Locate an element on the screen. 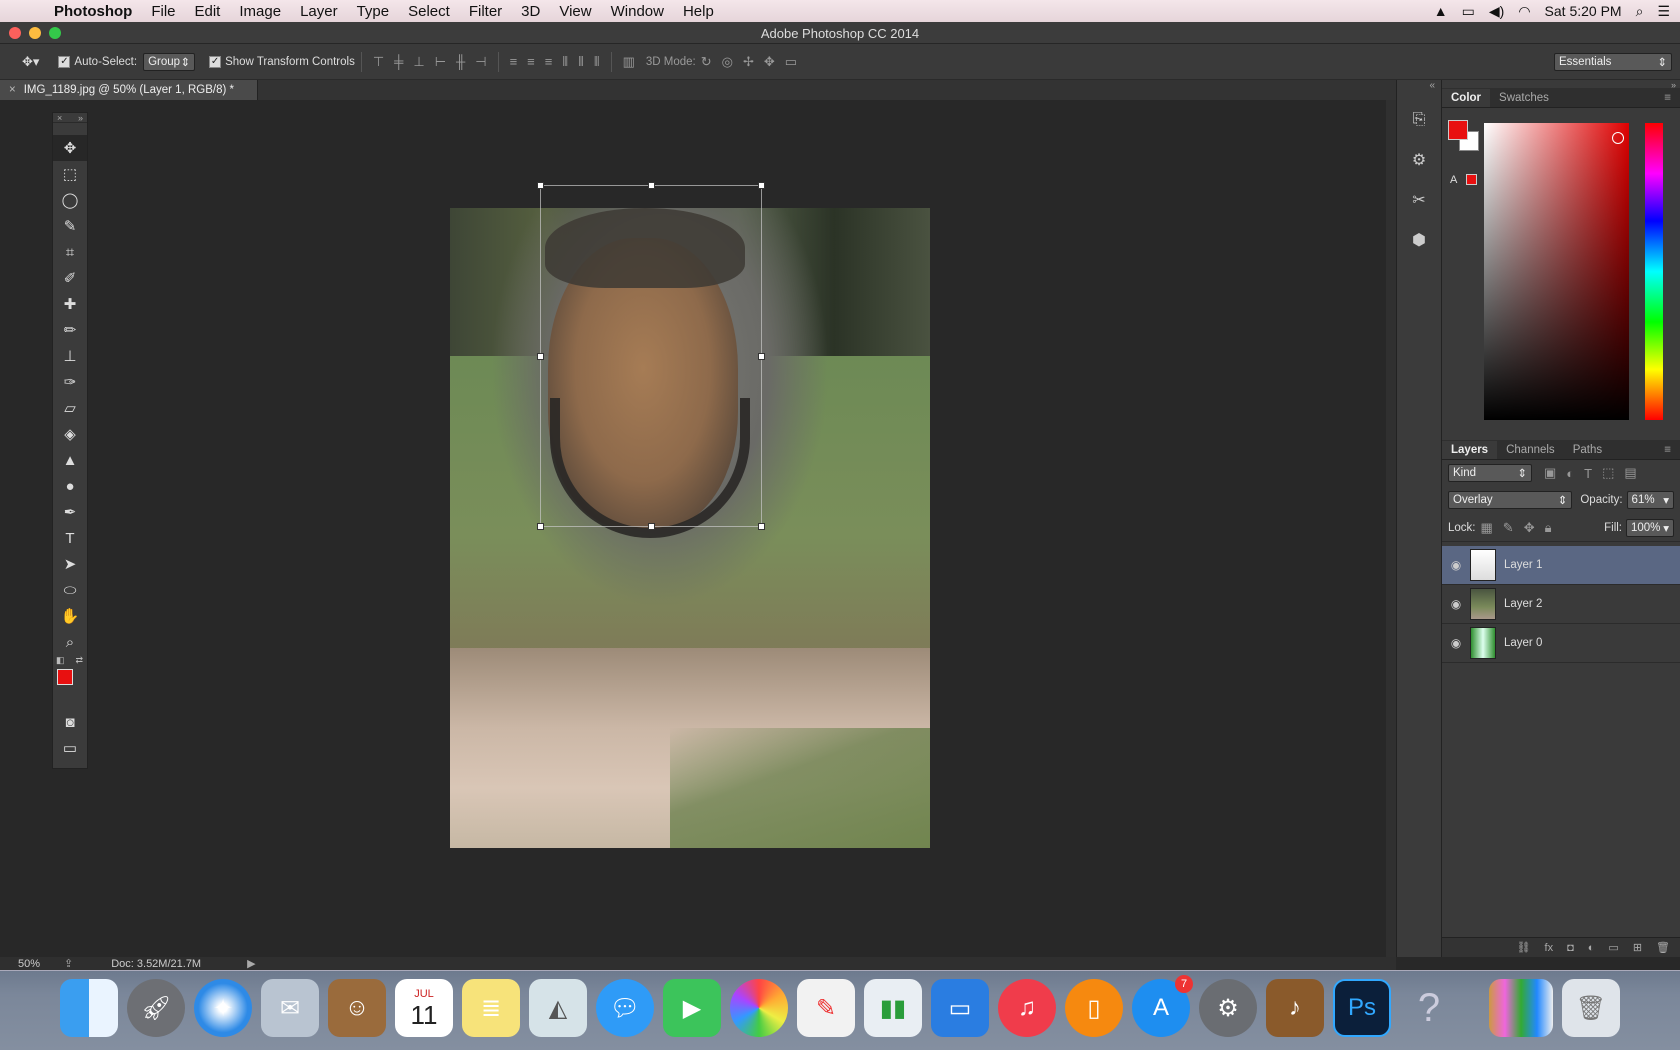  workspace-dropdown: Essentials ⇕ is located at coordinates (1613, 61).